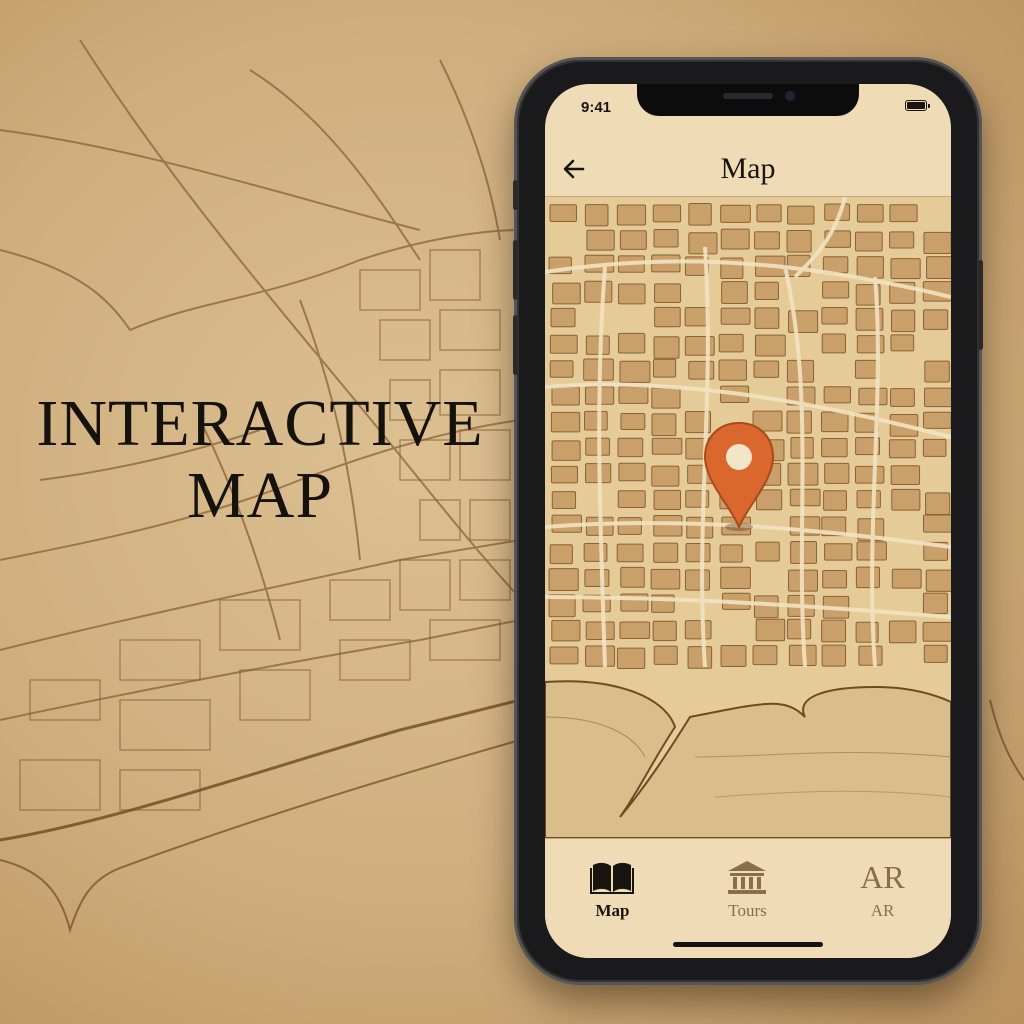  What do you see at coordinates (980, 305) in the screenshot?
I see `power-button` at bounding box center [980, 305].